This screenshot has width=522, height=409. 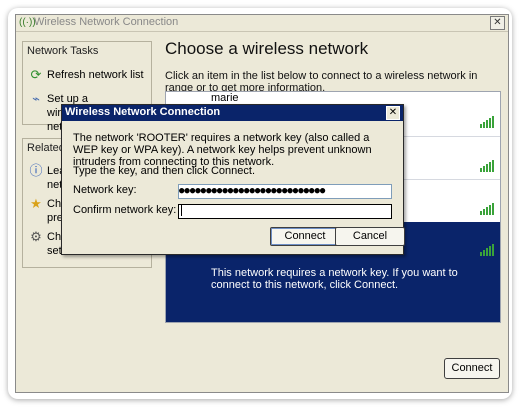 What do you see at coordinates (232, 113) in the screenshot?
I see `dialog-titlebar: Wireless Network Connection ✕` at bounding box center [232, 113].